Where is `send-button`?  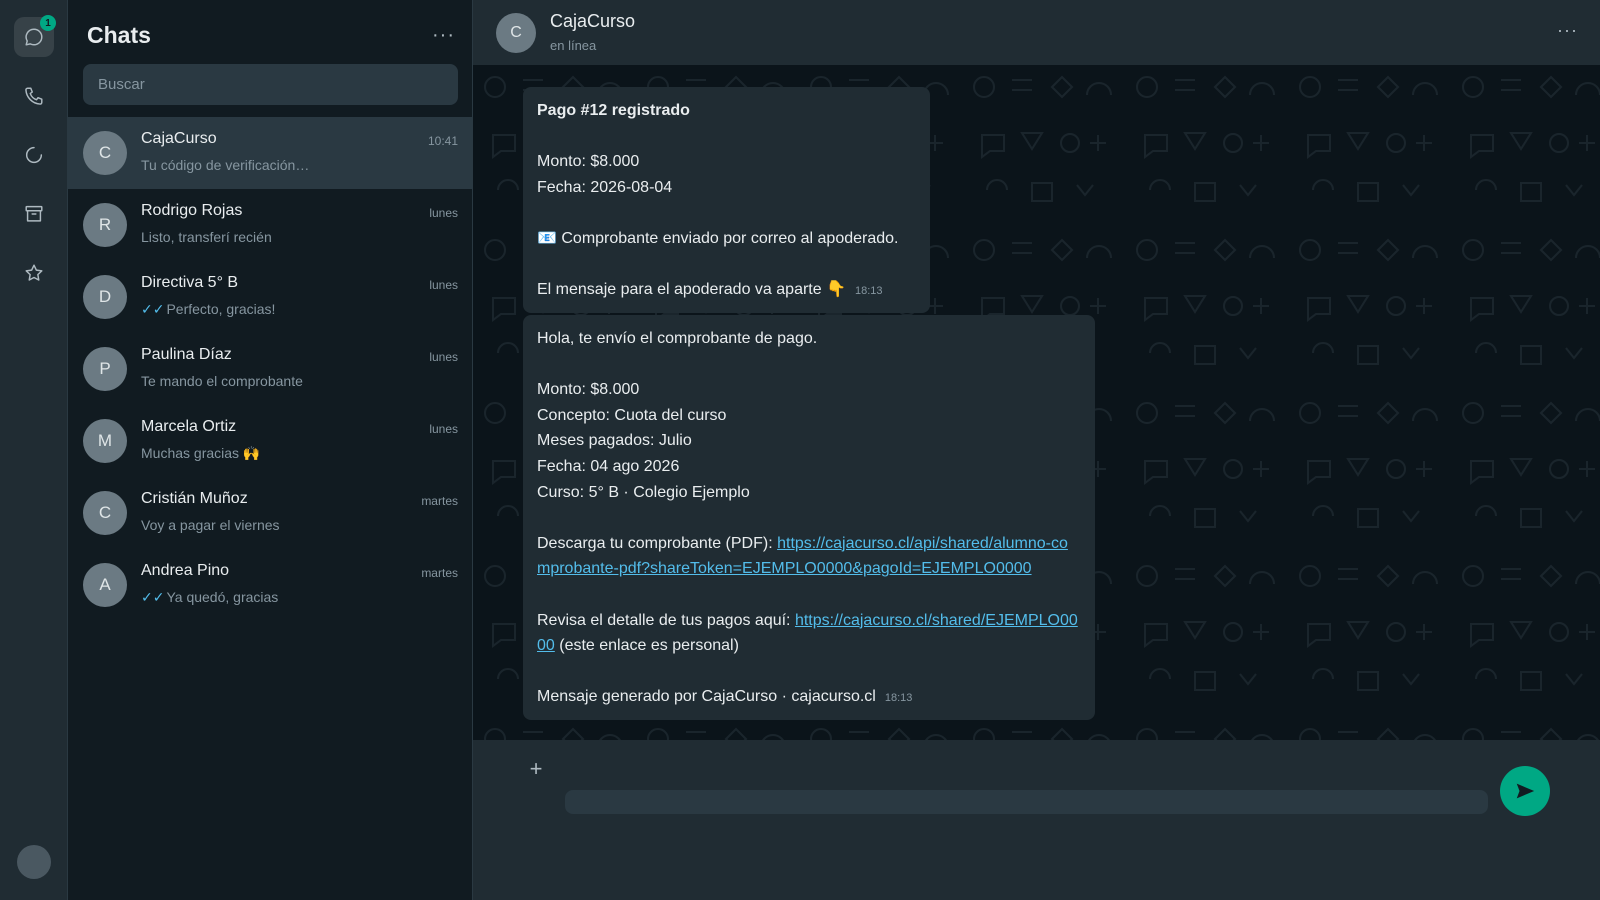
send-button is located at coordinates (1525, 791).